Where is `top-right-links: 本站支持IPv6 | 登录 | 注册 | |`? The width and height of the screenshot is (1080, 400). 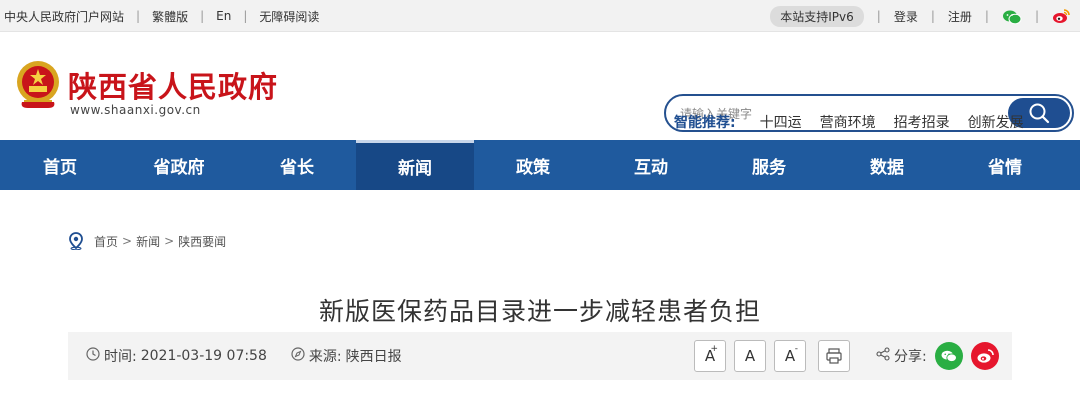
top-right-links: 本站支持IPv6 | 登录 | 注册 | | is located at coordinates (920, 16).